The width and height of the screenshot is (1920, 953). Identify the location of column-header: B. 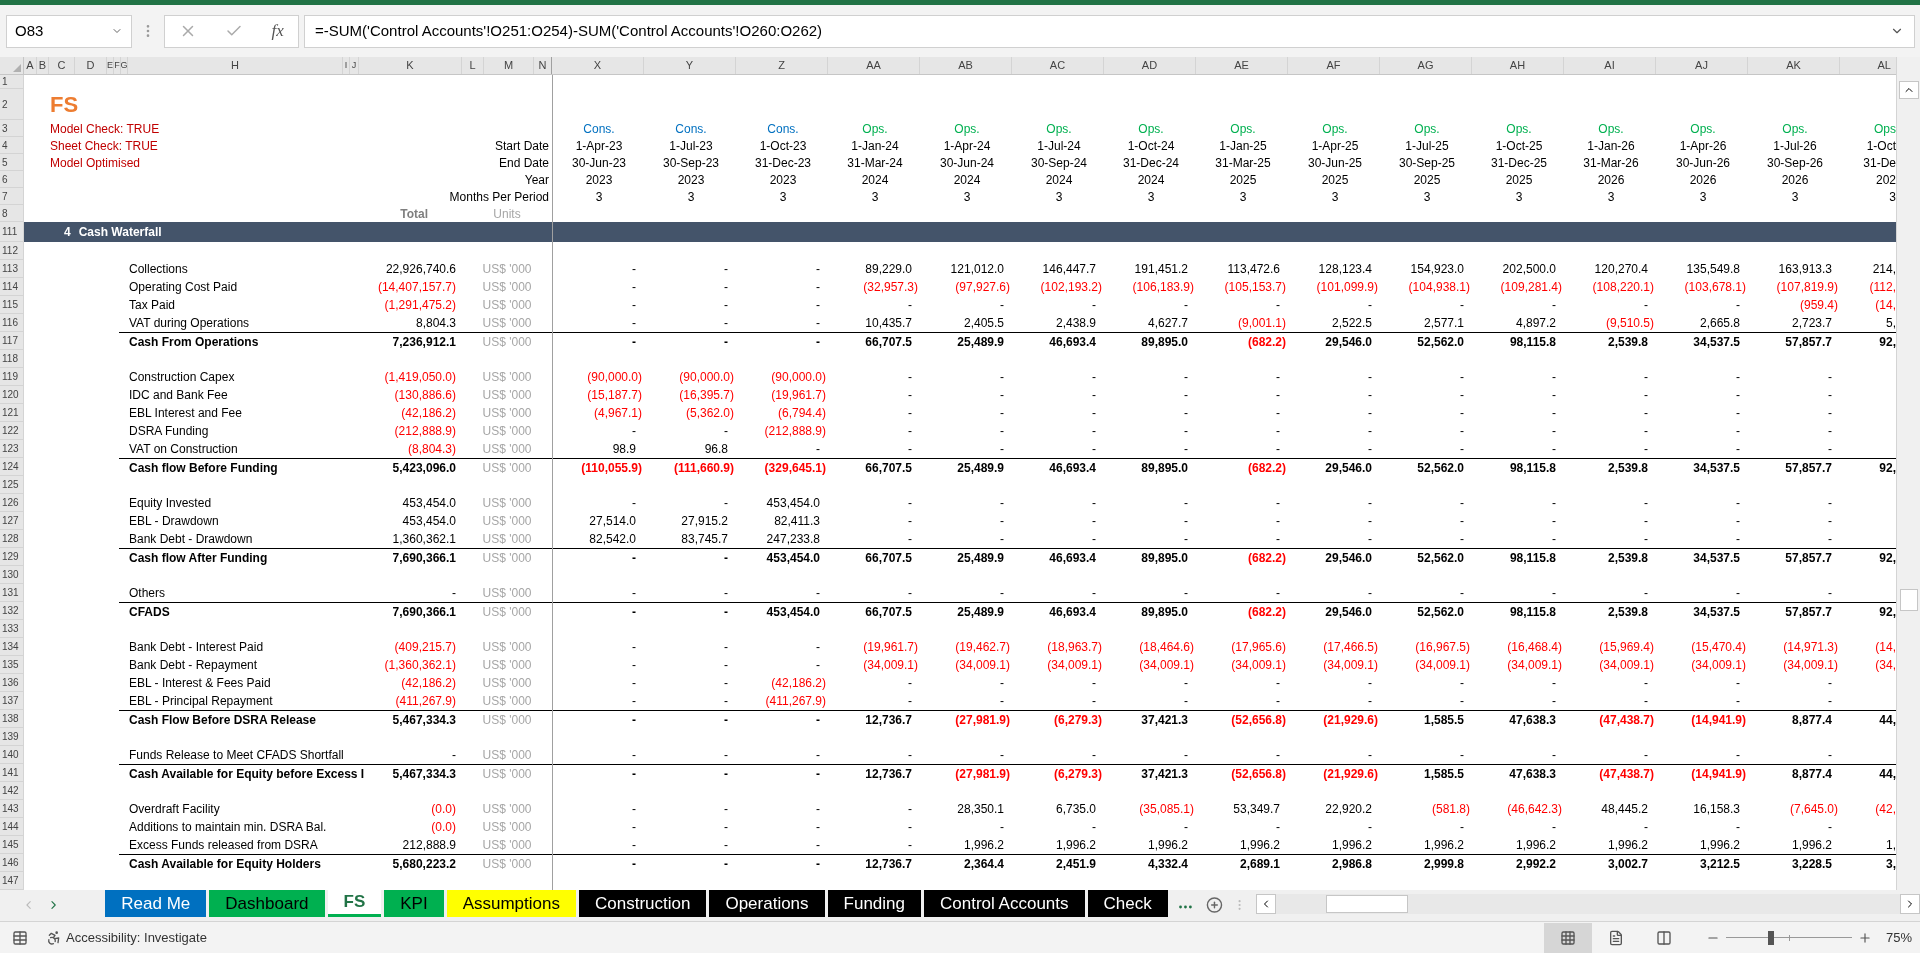
(43, 65).